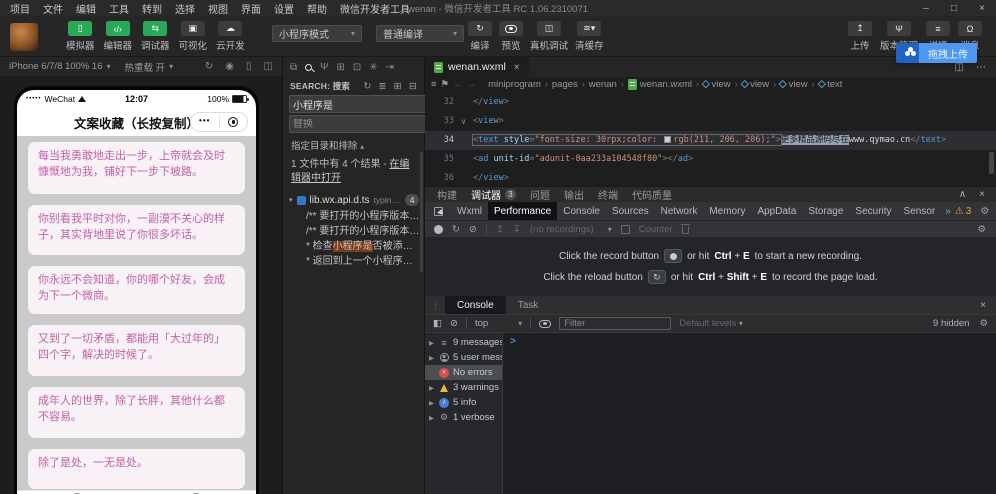 This screenshot has width=996, height=494. I want to click on close-button: ×, so click(982, 8).